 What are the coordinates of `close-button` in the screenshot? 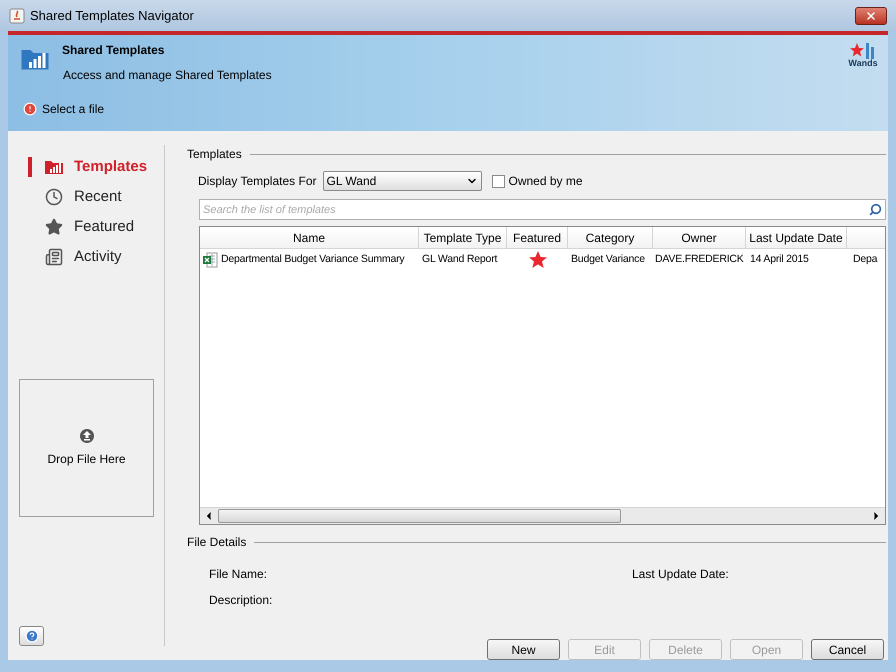 It's located at (871, 15).